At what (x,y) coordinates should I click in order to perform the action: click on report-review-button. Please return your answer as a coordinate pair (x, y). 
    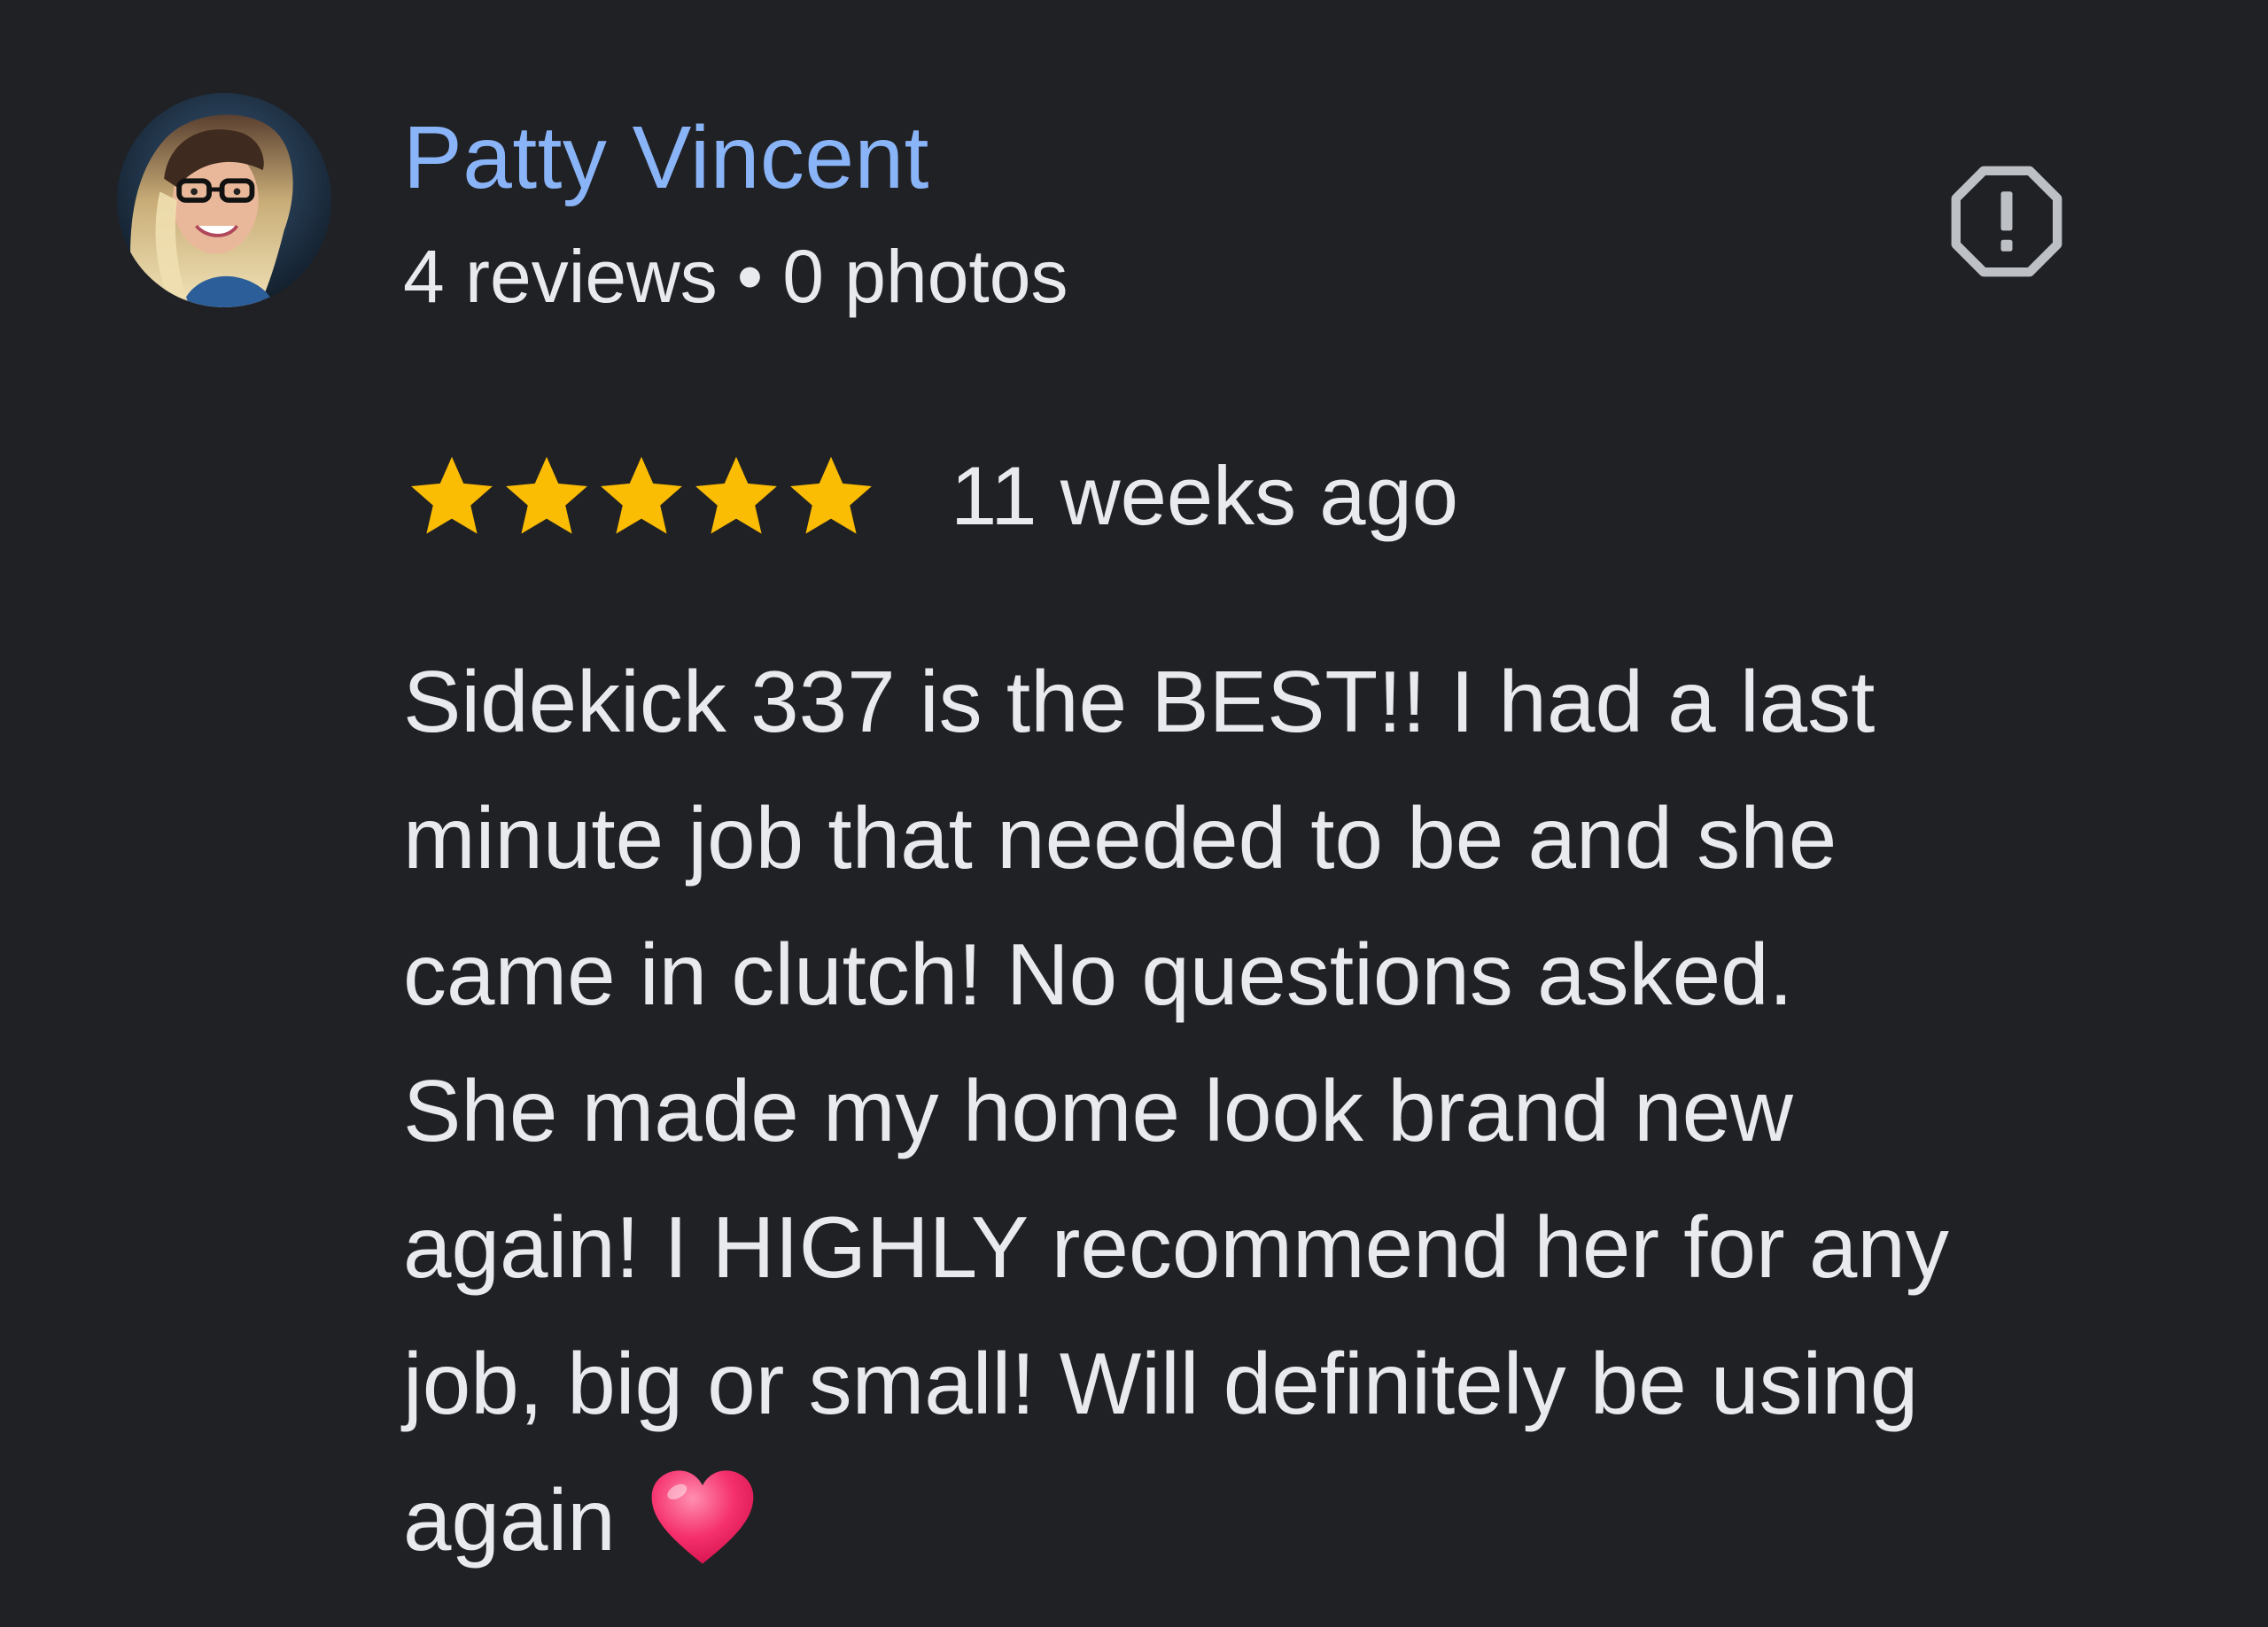
    Looking at the image, I should click on (2006, 221).